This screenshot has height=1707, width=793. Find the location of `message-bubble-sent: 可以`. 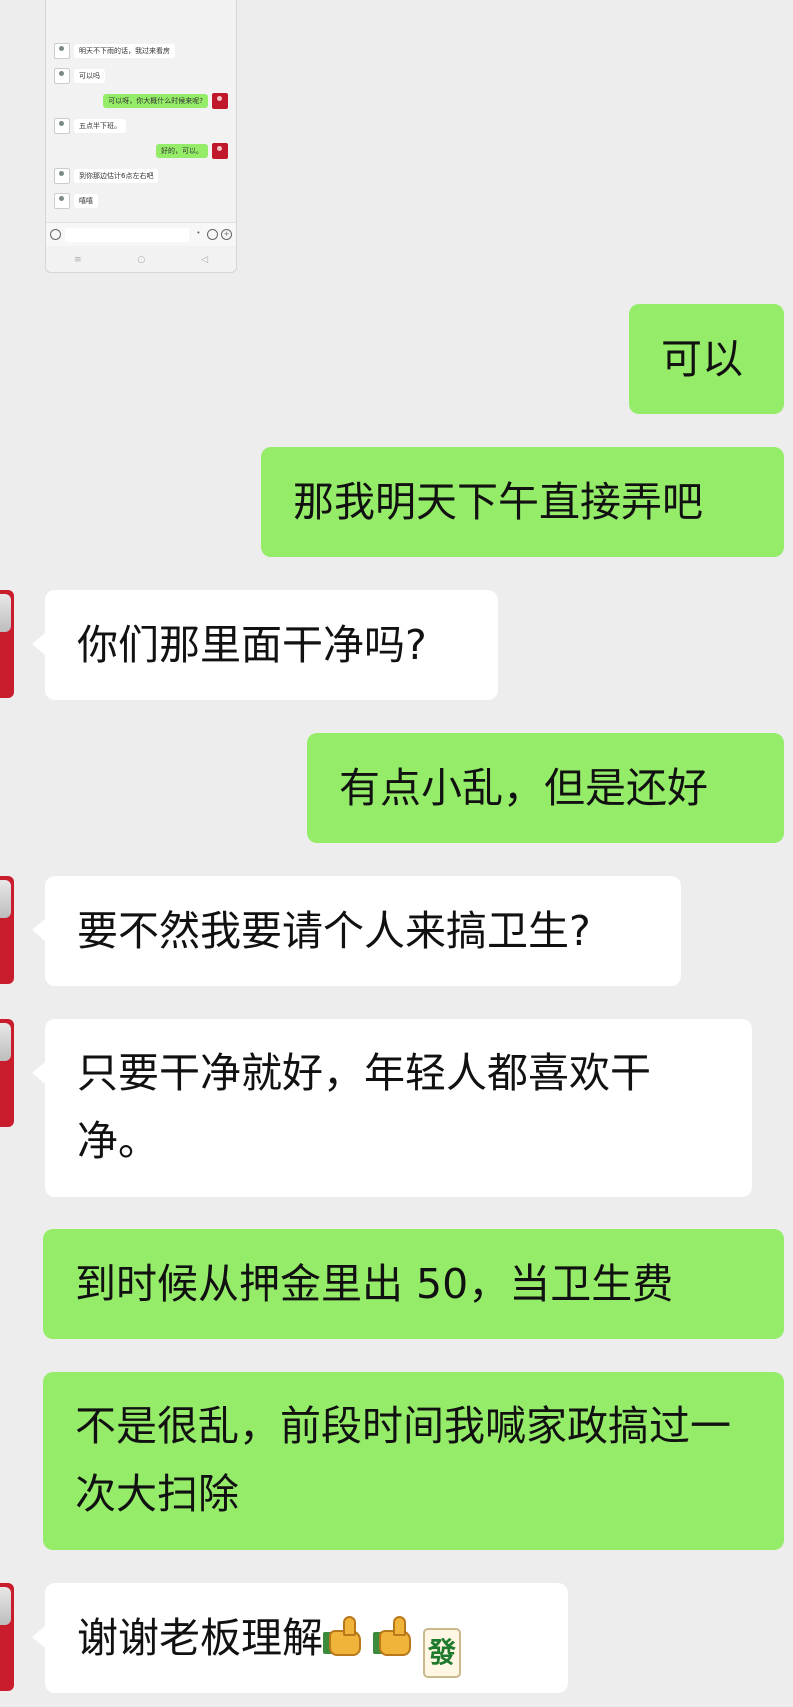

message-bubble-sent: 可以 is located at coordinates (706, 359).